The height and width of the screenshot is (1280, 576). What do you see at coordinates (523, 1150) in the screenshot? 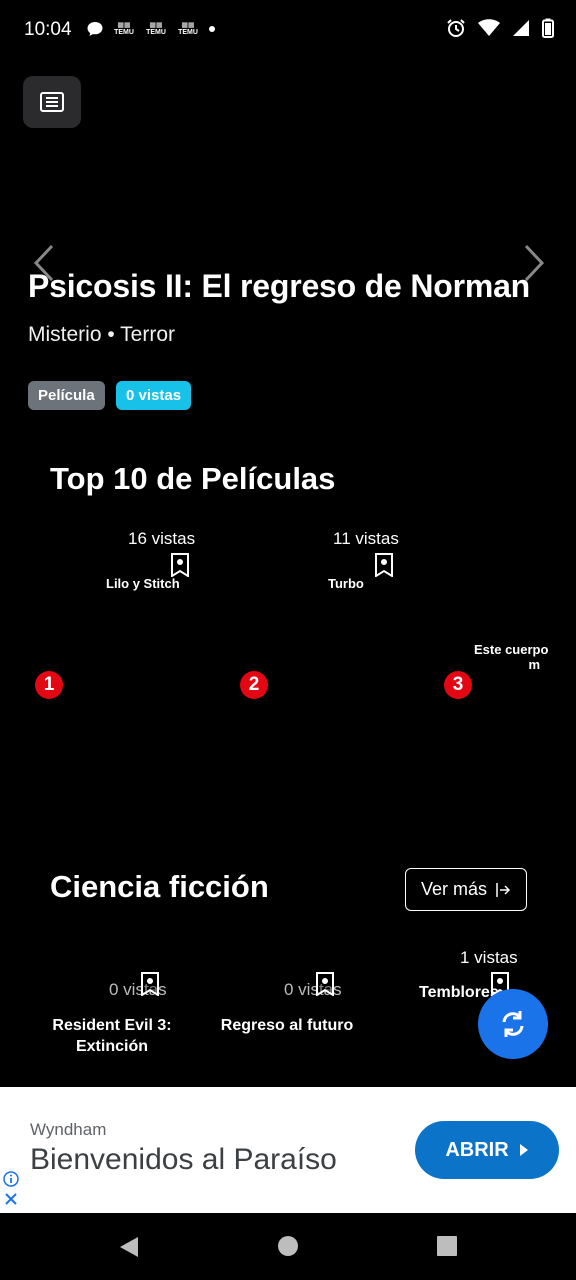
I see `play-arrow-icon` at bounding box center [523, 1150].